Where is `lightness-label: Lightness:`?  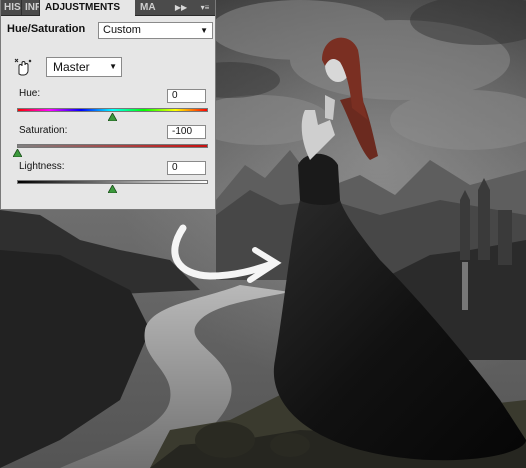 lightness-label: Lightness: is located at coordinates (42, 166).